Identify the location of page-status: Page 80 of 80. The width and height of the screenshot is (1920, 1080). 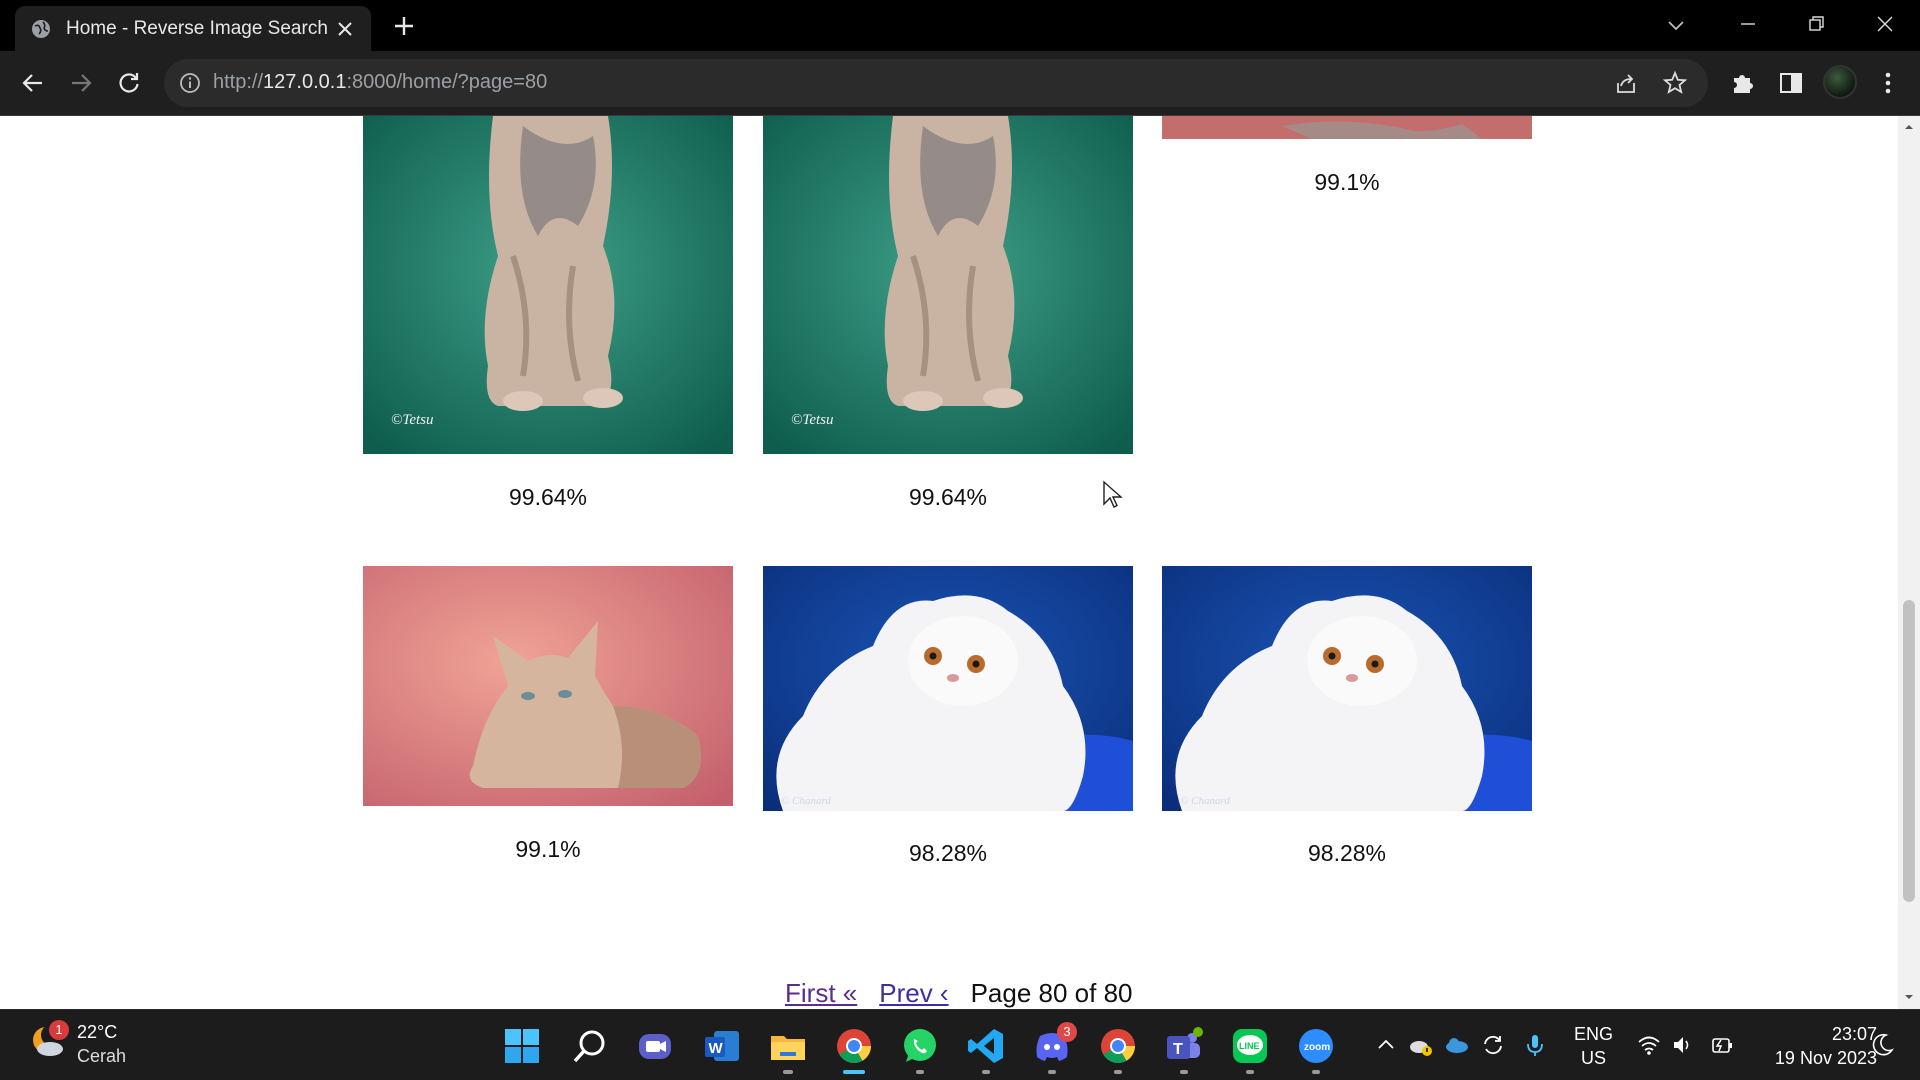
(1051, 993).